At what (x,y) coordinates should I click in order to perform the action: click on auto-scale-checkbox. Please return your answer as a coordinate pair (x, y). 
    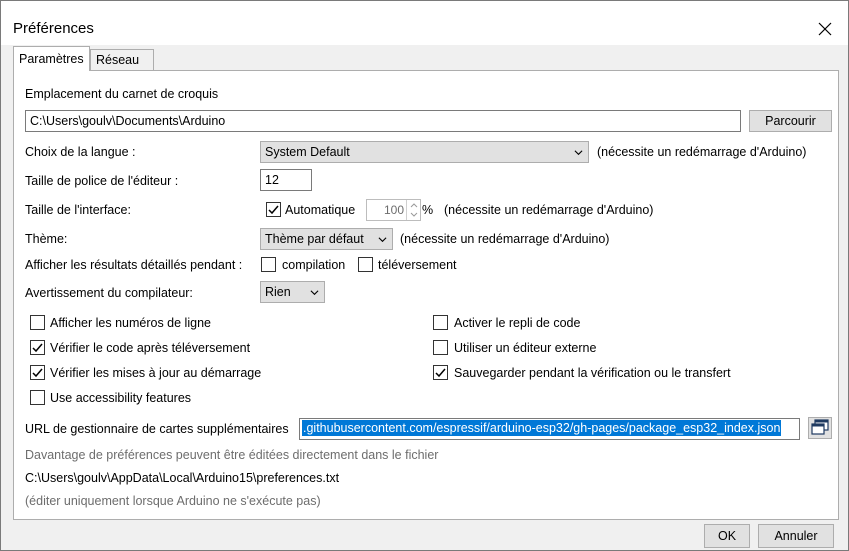
    Looking at the image, I should click on (273, 209).